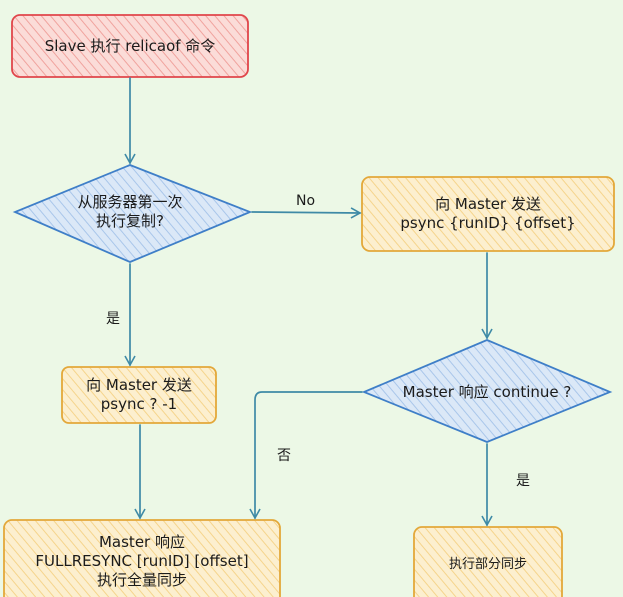 The image size is (623, 597). What do you see at coordinates (488, 213) in the screenshot?
I see `psync-partial-label: 向 Master 发送 psync {runID} {offset}` at bounding box center [488, 213].